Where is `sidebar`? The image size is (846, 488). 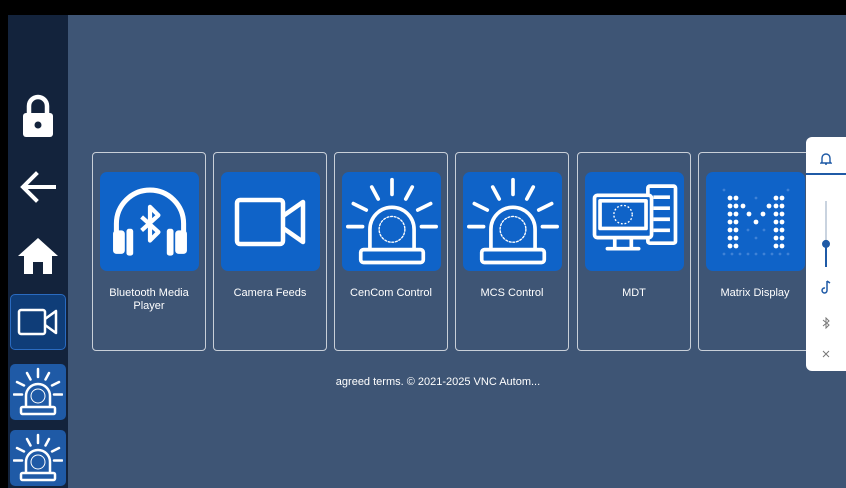
sidebar is located at coordinates (38, 251).